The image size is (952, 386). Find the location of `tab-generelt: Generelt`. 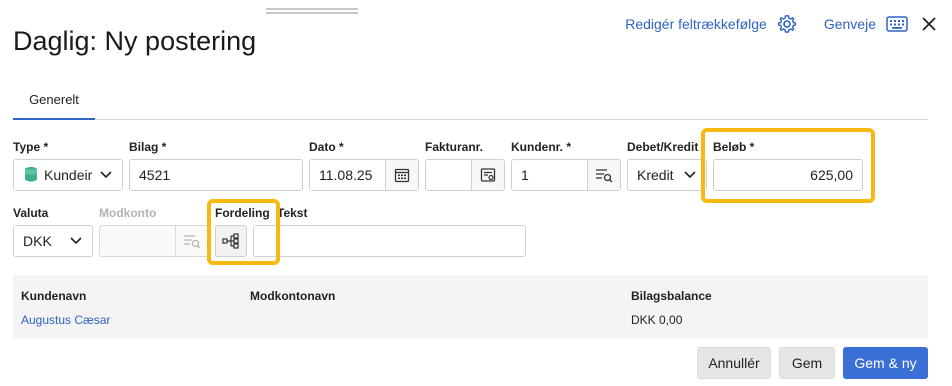

tab-generelt: Generelt is located at coordinates (54, 100).